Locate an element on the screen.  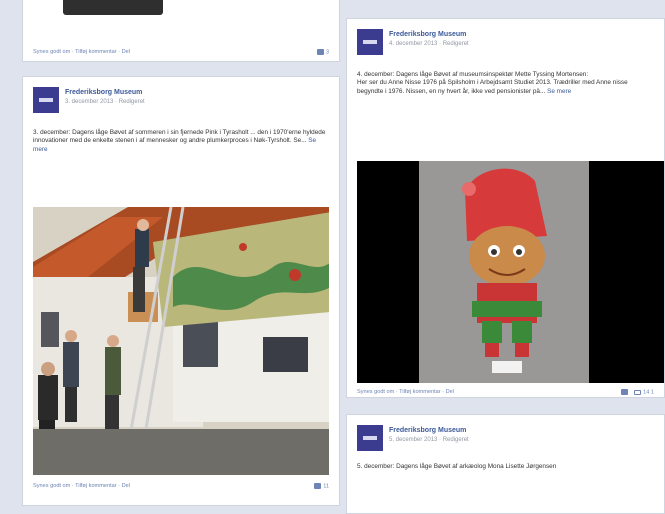
post-card-top: Synes godt om · Tilføj kommentar · Del 3 is located at coordinates (181, 31).